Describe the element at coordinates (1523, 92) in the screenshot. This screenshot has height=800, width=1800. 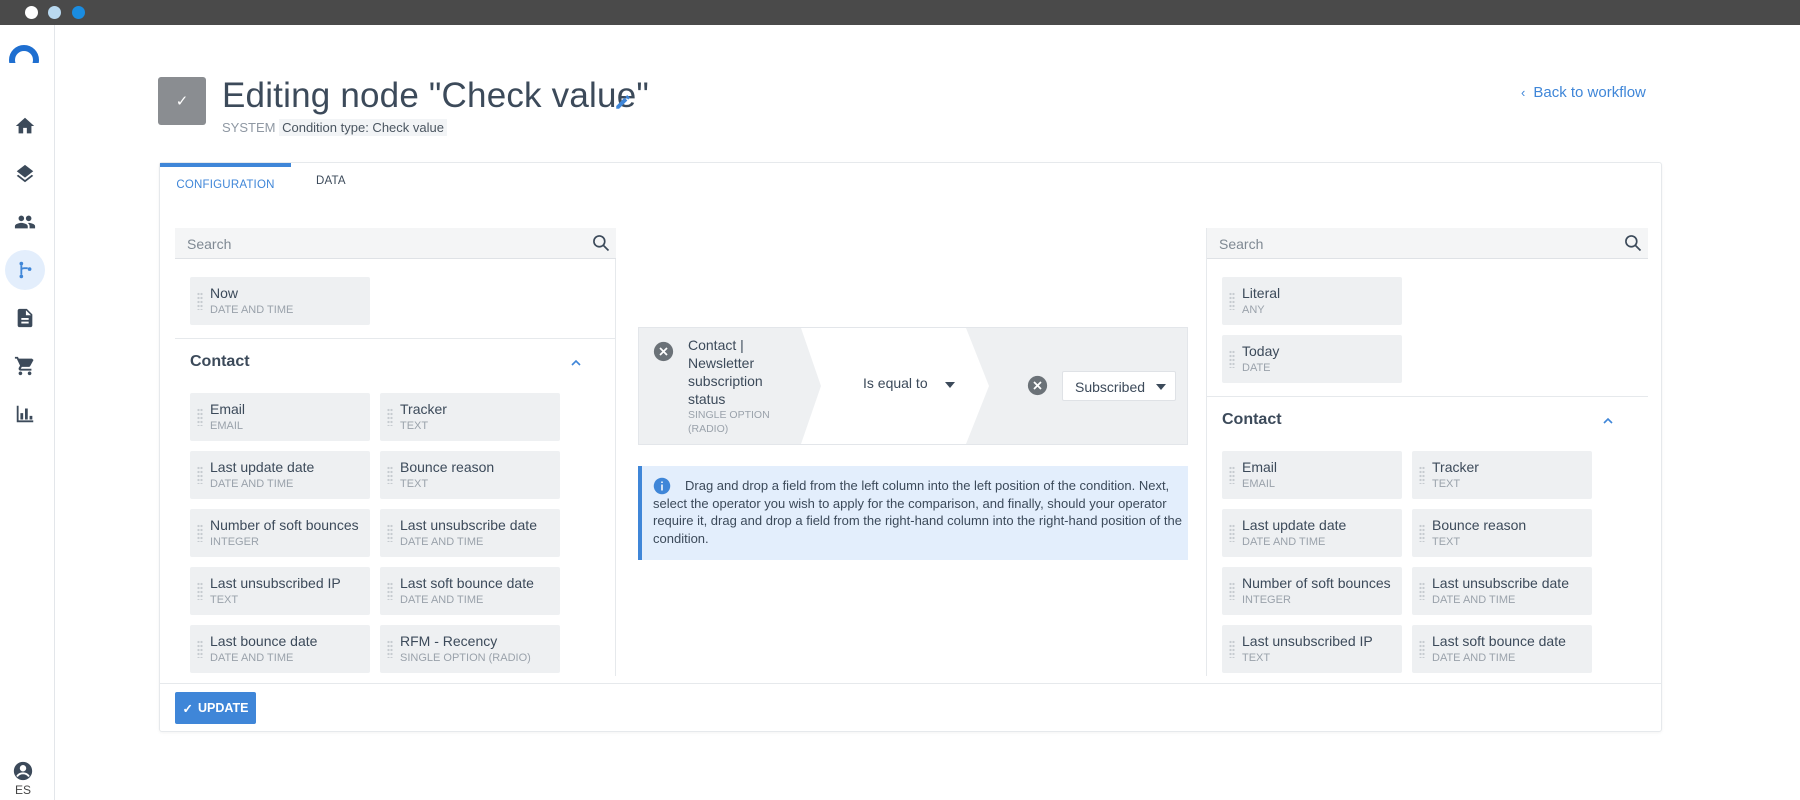
I see `chevron-left-icon: ‹` at that location.